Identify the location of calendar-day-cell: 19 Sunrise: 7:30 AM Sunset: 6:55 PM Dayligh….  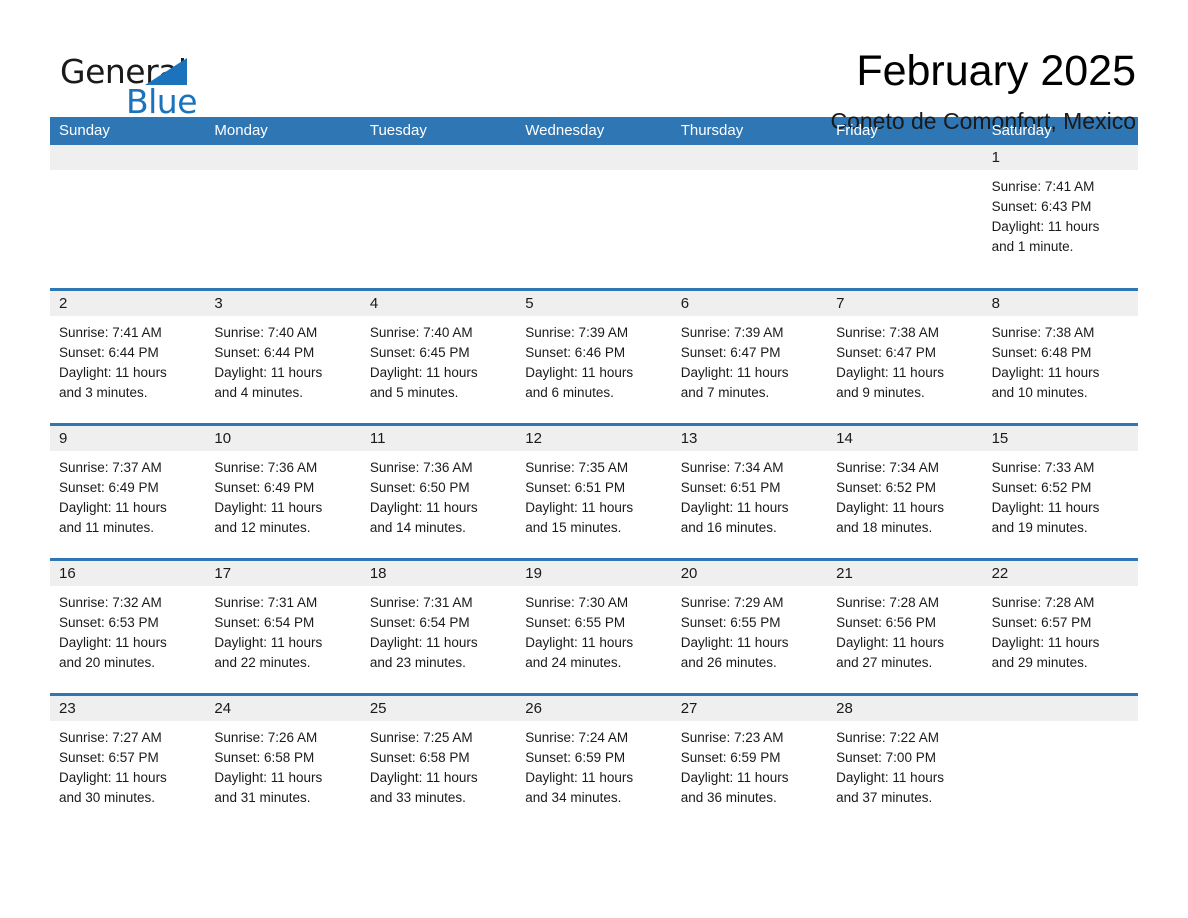
(594, 627).